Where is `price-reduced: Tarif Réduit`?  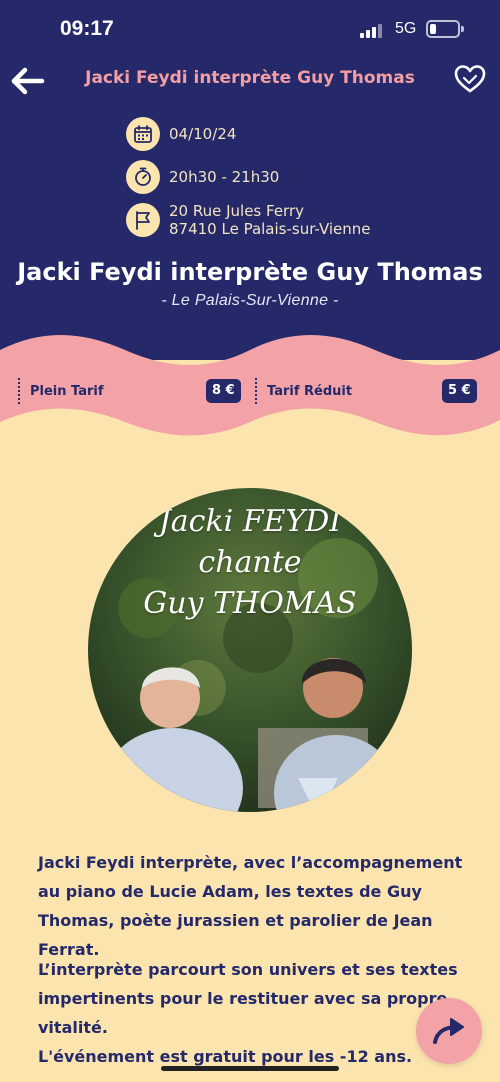 price-reduced: Tarif Réduit is located at coordinates (303, 391).